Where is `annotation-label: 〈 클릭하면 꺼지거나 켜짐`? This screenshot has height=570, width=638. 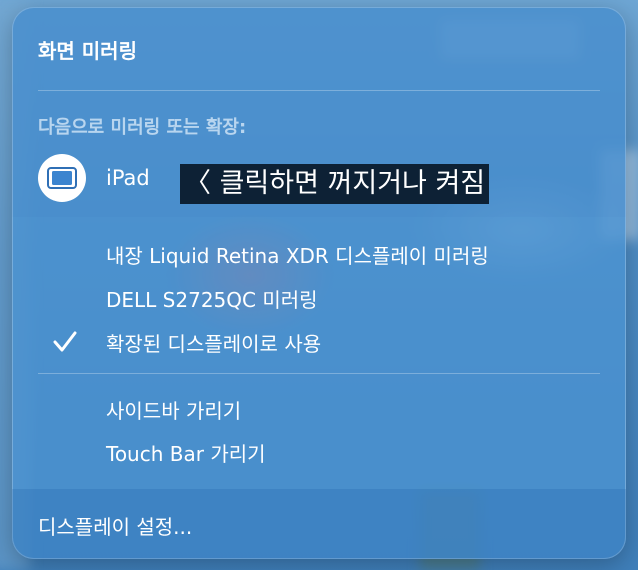 annotation-label: 〈 클릭하면 꺼지거나 켜짐 is located at coordinates (335, 184).